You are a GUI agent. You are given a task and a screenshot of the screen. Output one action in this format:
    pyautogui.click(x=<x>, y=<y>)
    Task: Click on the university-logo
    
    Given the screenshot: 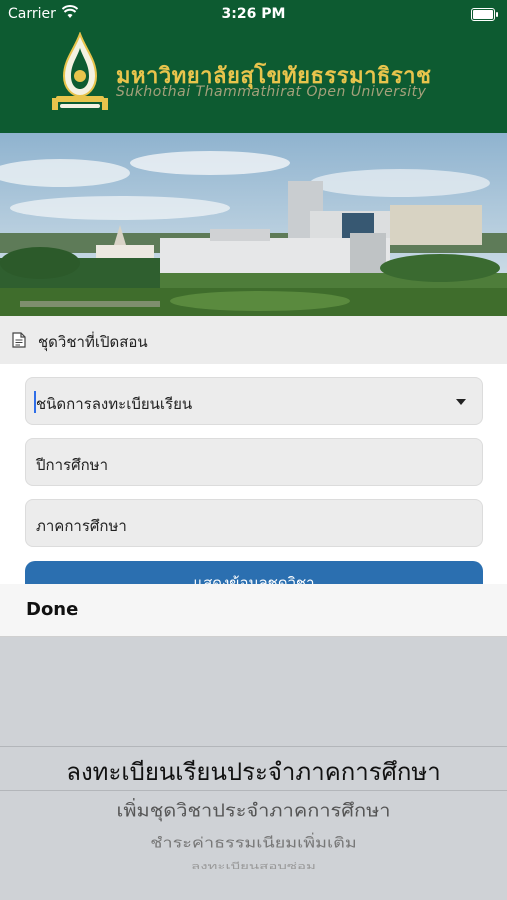 What is the action you would take?
    pyautogui.click(x=80, y=71)
    